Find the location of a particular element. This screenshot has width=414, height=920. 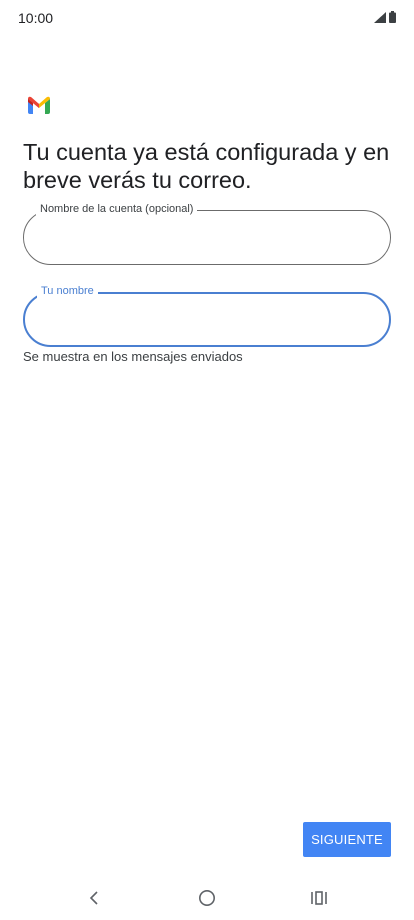

recents-button is located at coordinates (319, 898).